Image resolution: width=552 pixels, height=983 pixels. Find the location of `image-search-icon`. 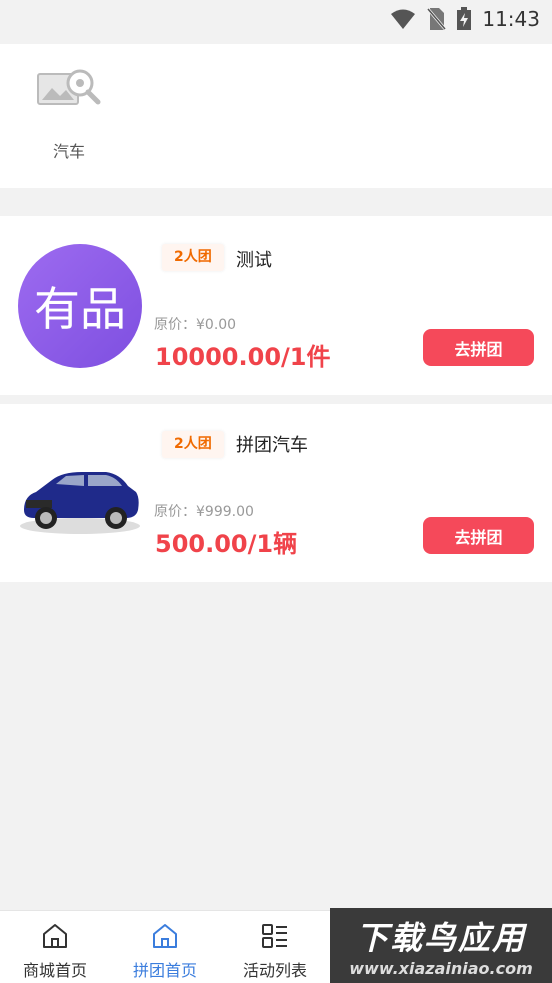

image-search-icon is located at coordinates (69, 87).